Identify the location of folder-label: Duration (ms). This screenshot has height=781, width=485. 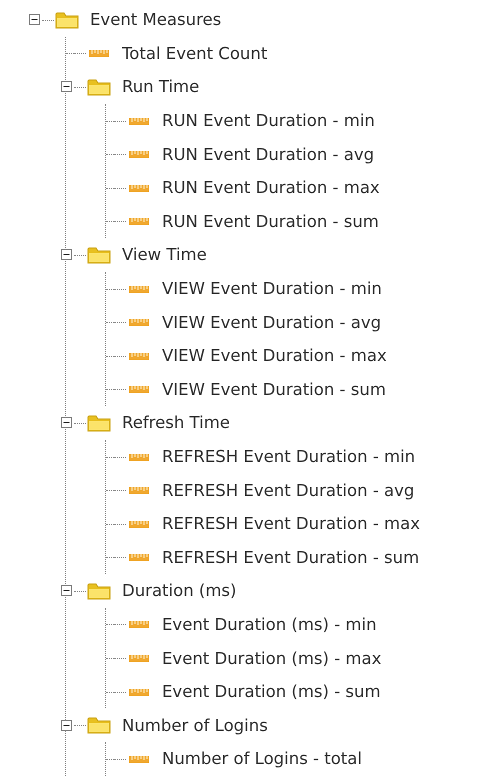
(179, 590).